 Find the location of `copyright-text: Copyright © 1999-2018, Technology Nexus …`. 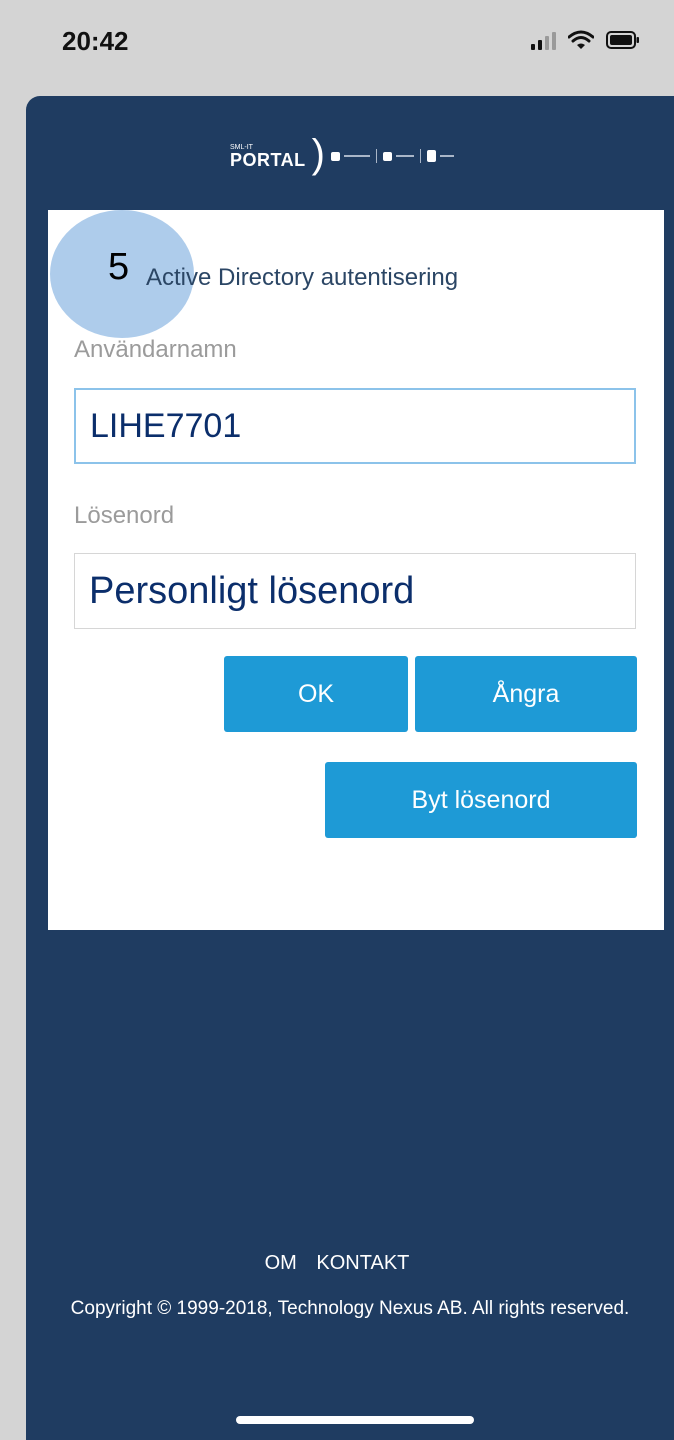

copyright-text: Copyright © 1999-2018, Technology Nexus … is located at coordinates (350, 1308).